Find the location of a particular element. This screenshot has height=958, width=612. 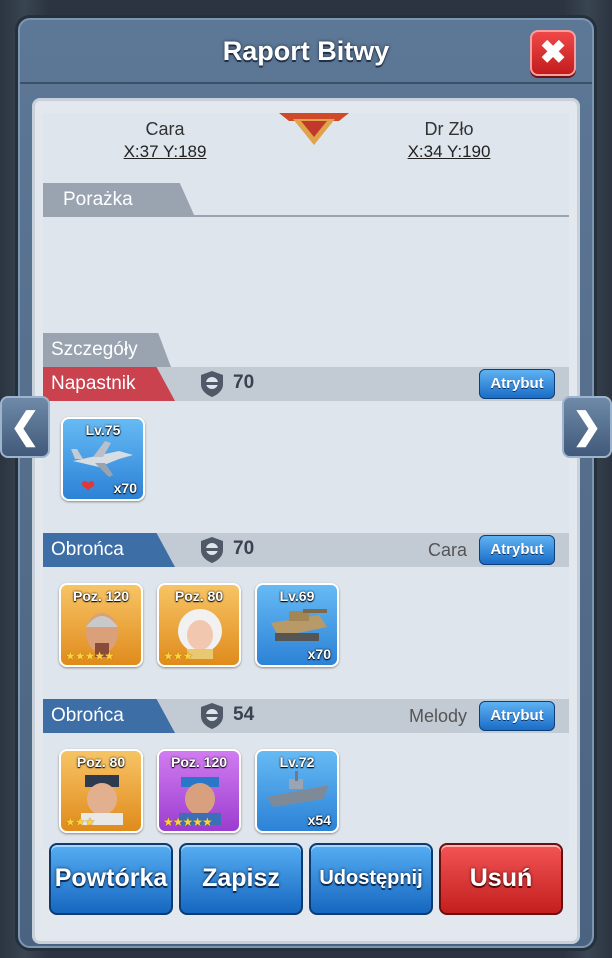

next-report-button: ❯ is located at coordinates (587, 427).